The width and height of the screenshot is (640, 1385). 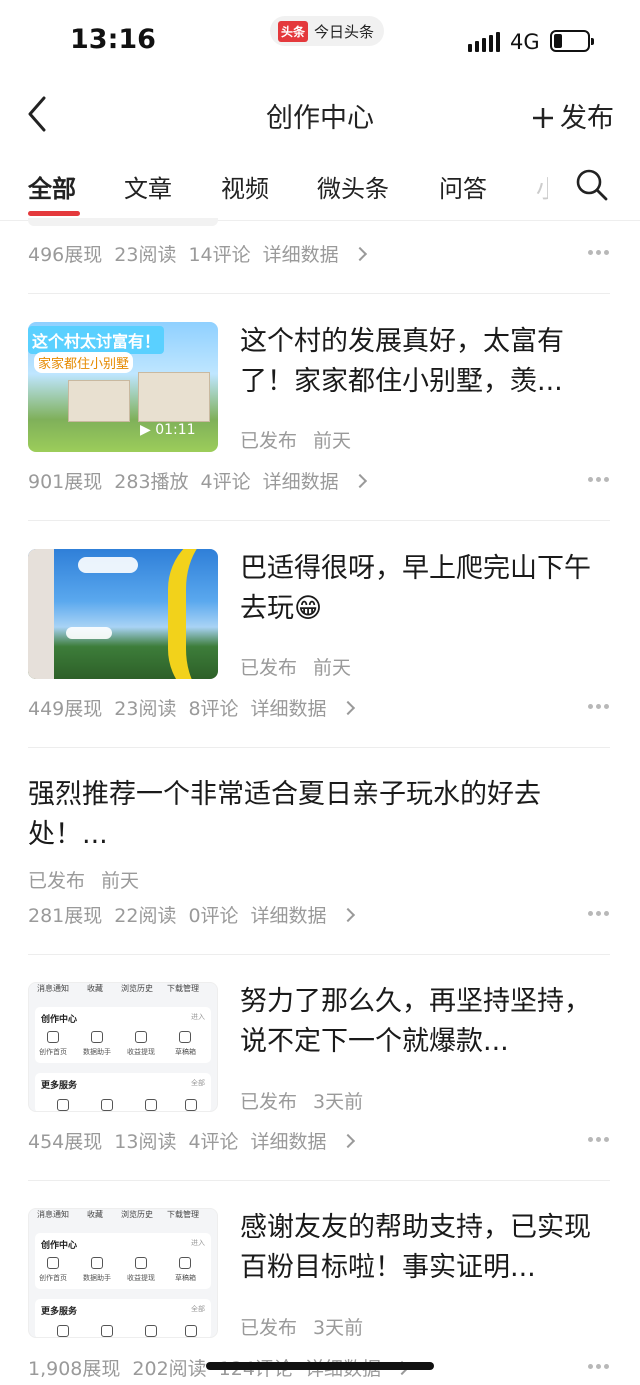 I want to click on tab-videos: 视频, so click(x=245, y=186).